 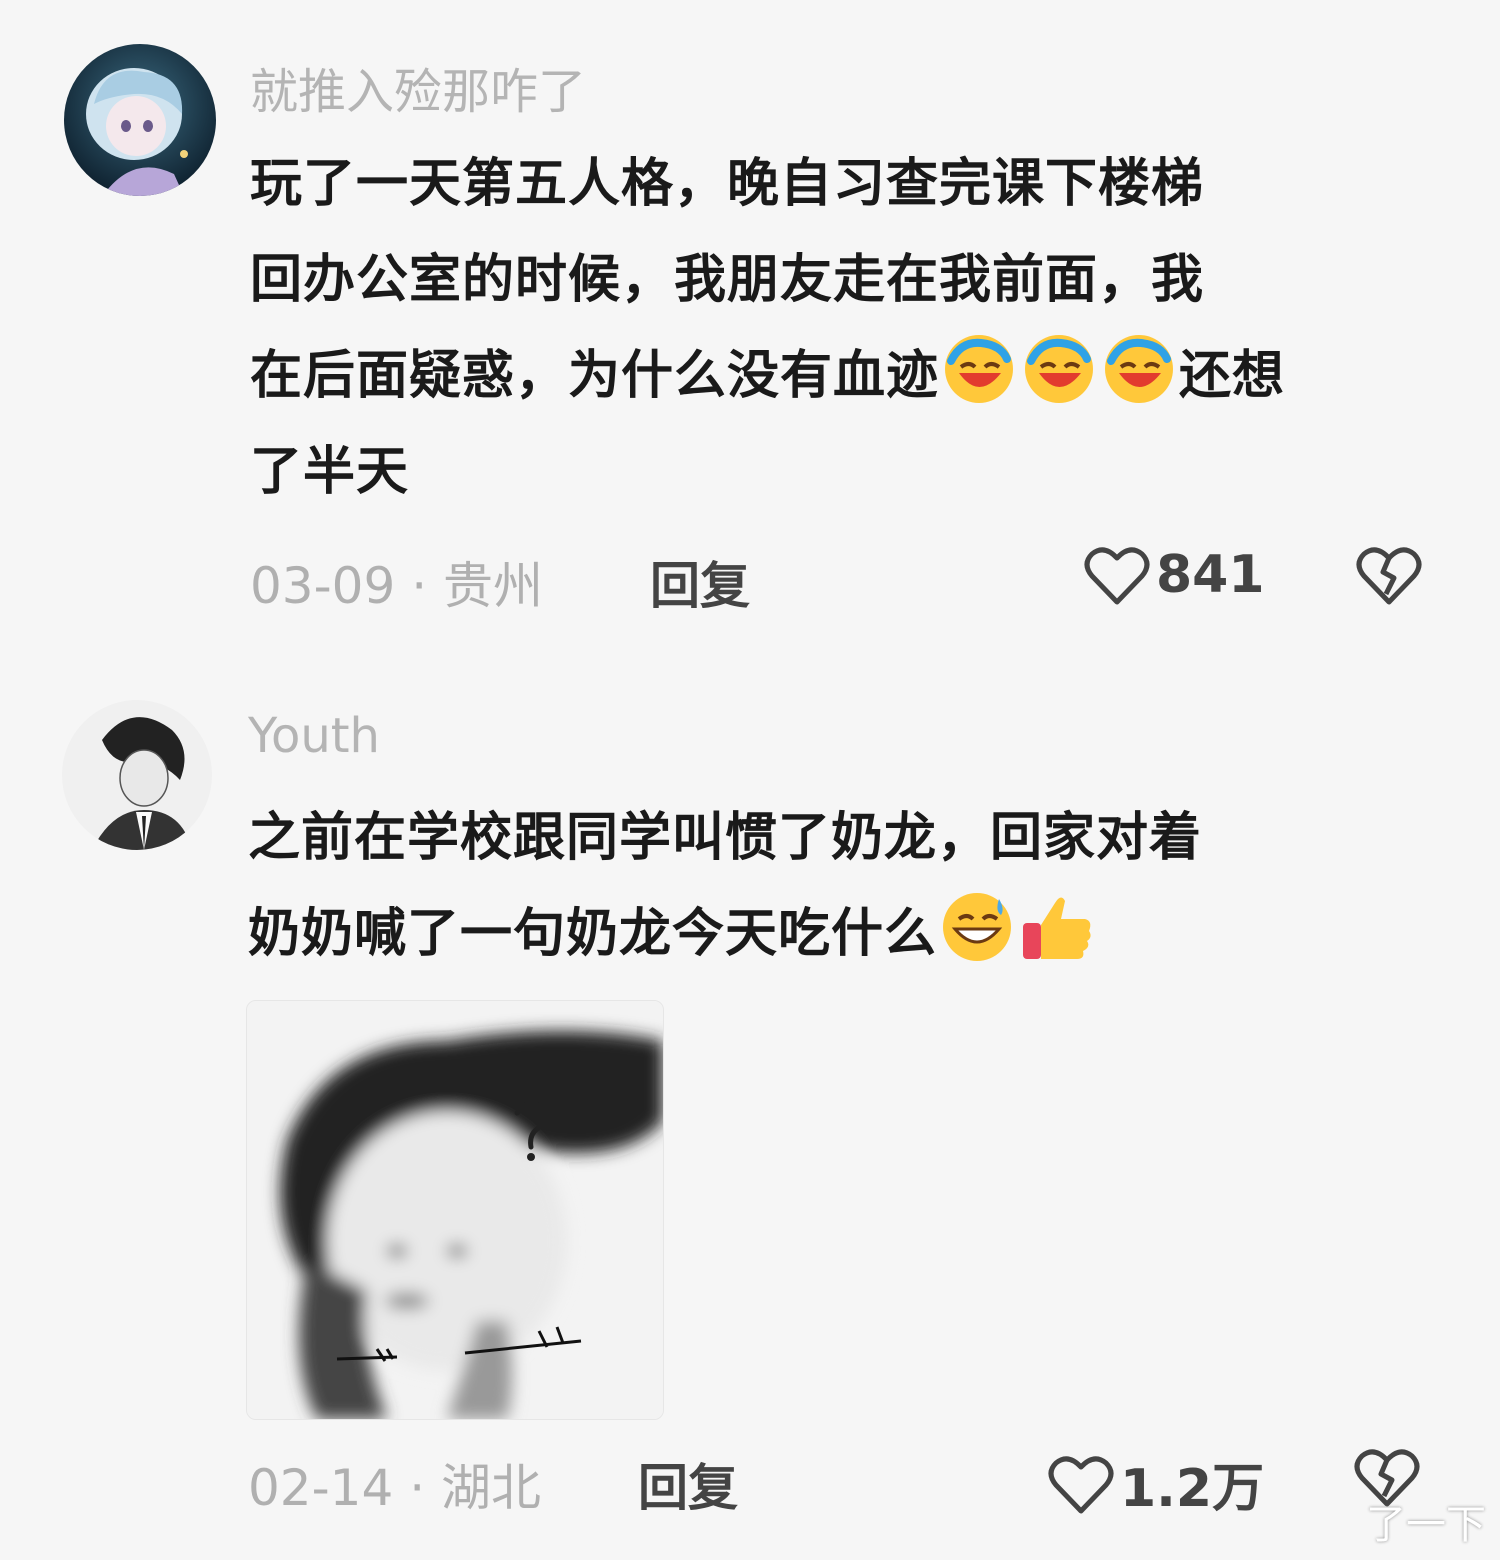 I want to click on like-button: 1.2万, so click(x=1156, y=1483).